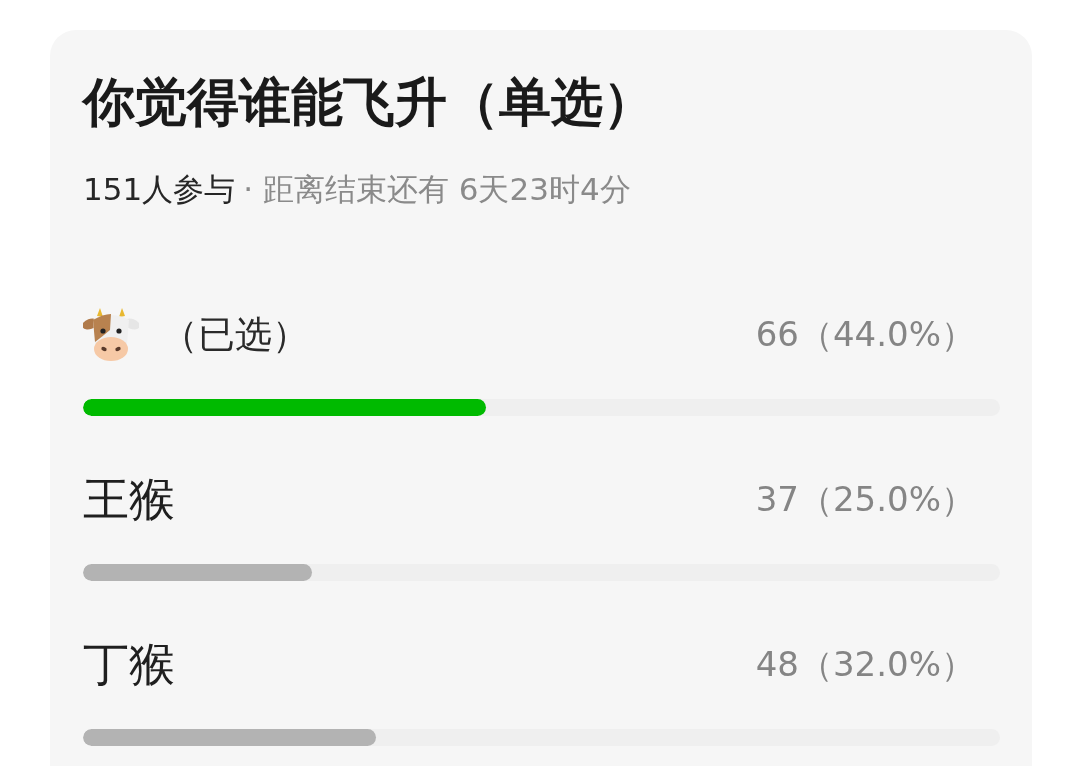  I want to click on vote-count: 66（44.0%）, so click(865, 334).